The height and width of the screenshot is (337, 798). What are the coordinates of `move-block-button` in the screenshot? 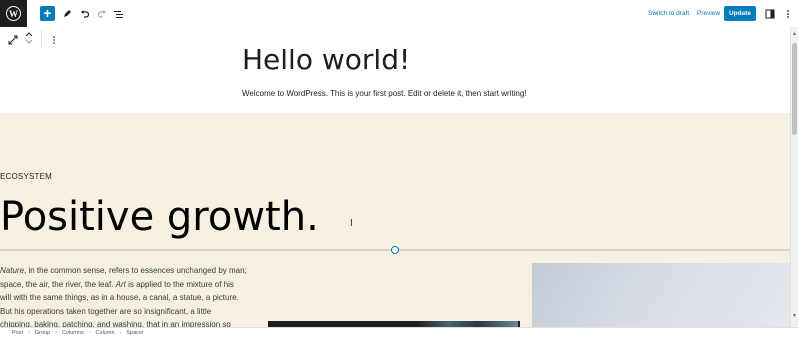 It's located at (28, 38).